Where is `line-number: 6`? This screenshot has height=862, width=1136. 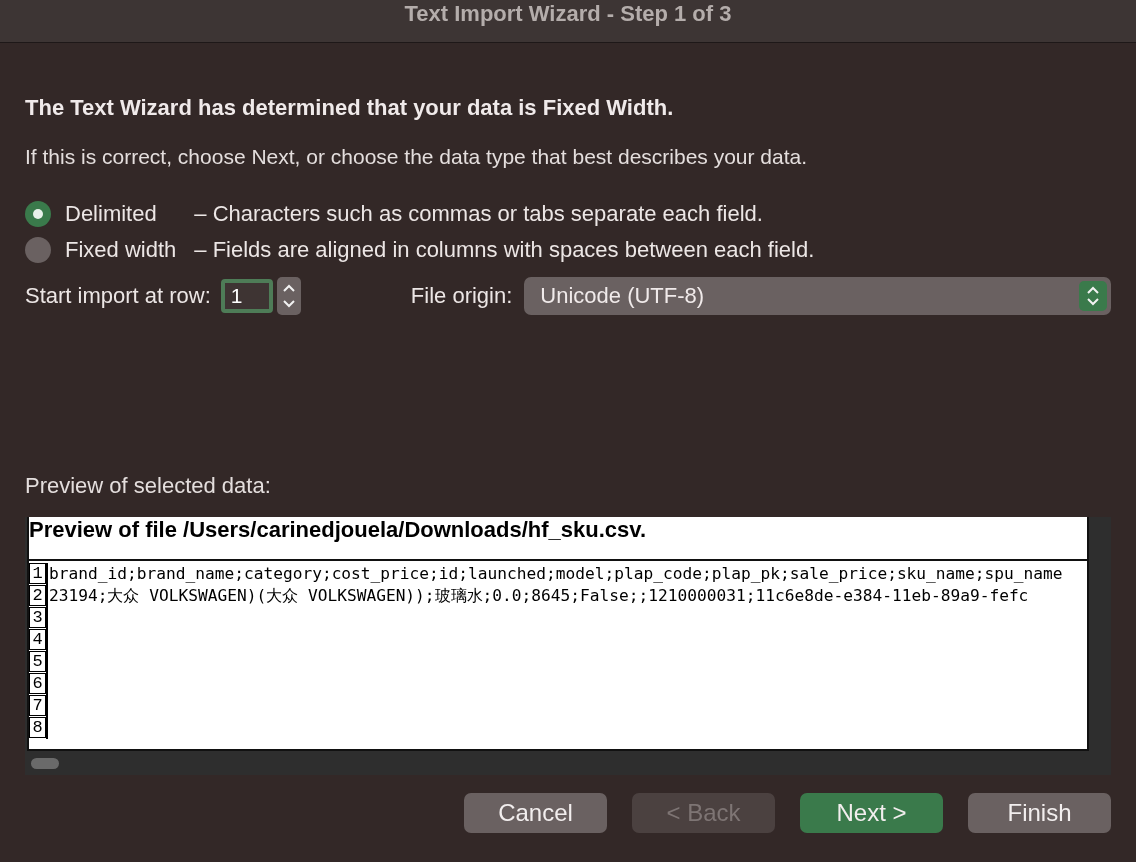
line-number: 6 is located at coordinates (37, 683).